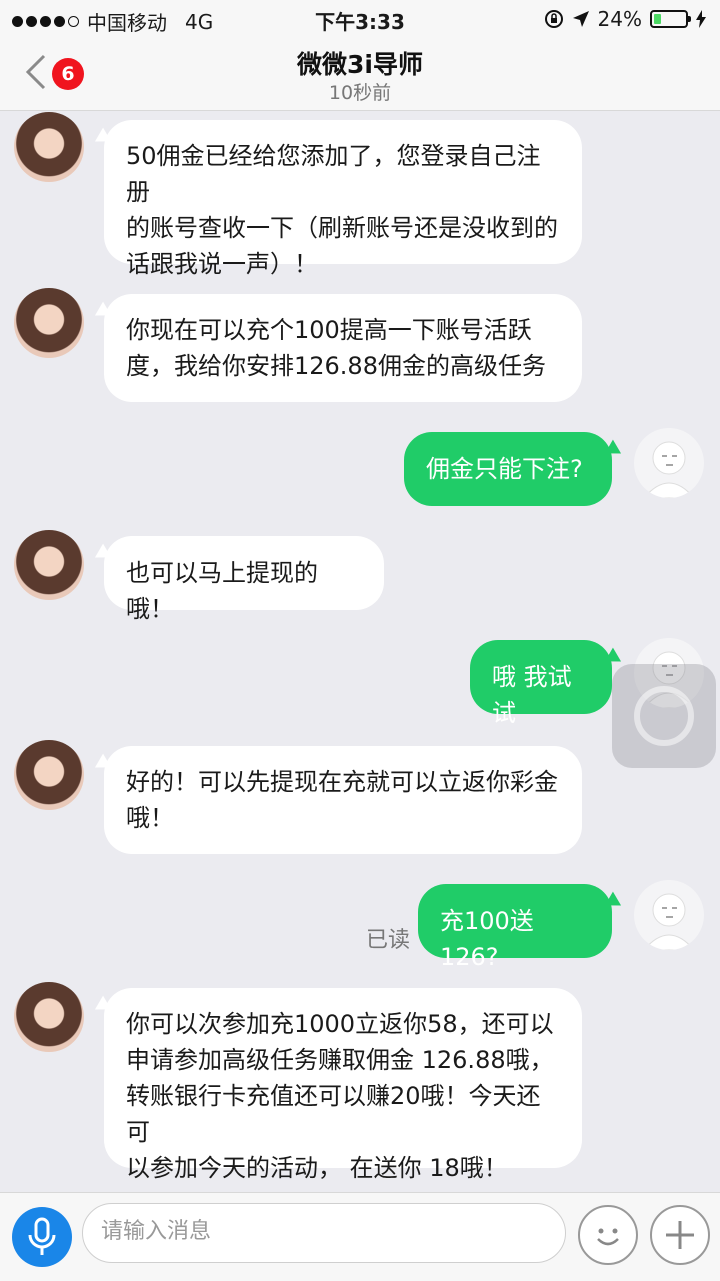 This screenshot has height=1281, width=720. I want to click on plus-icon, so click(680, 1235).